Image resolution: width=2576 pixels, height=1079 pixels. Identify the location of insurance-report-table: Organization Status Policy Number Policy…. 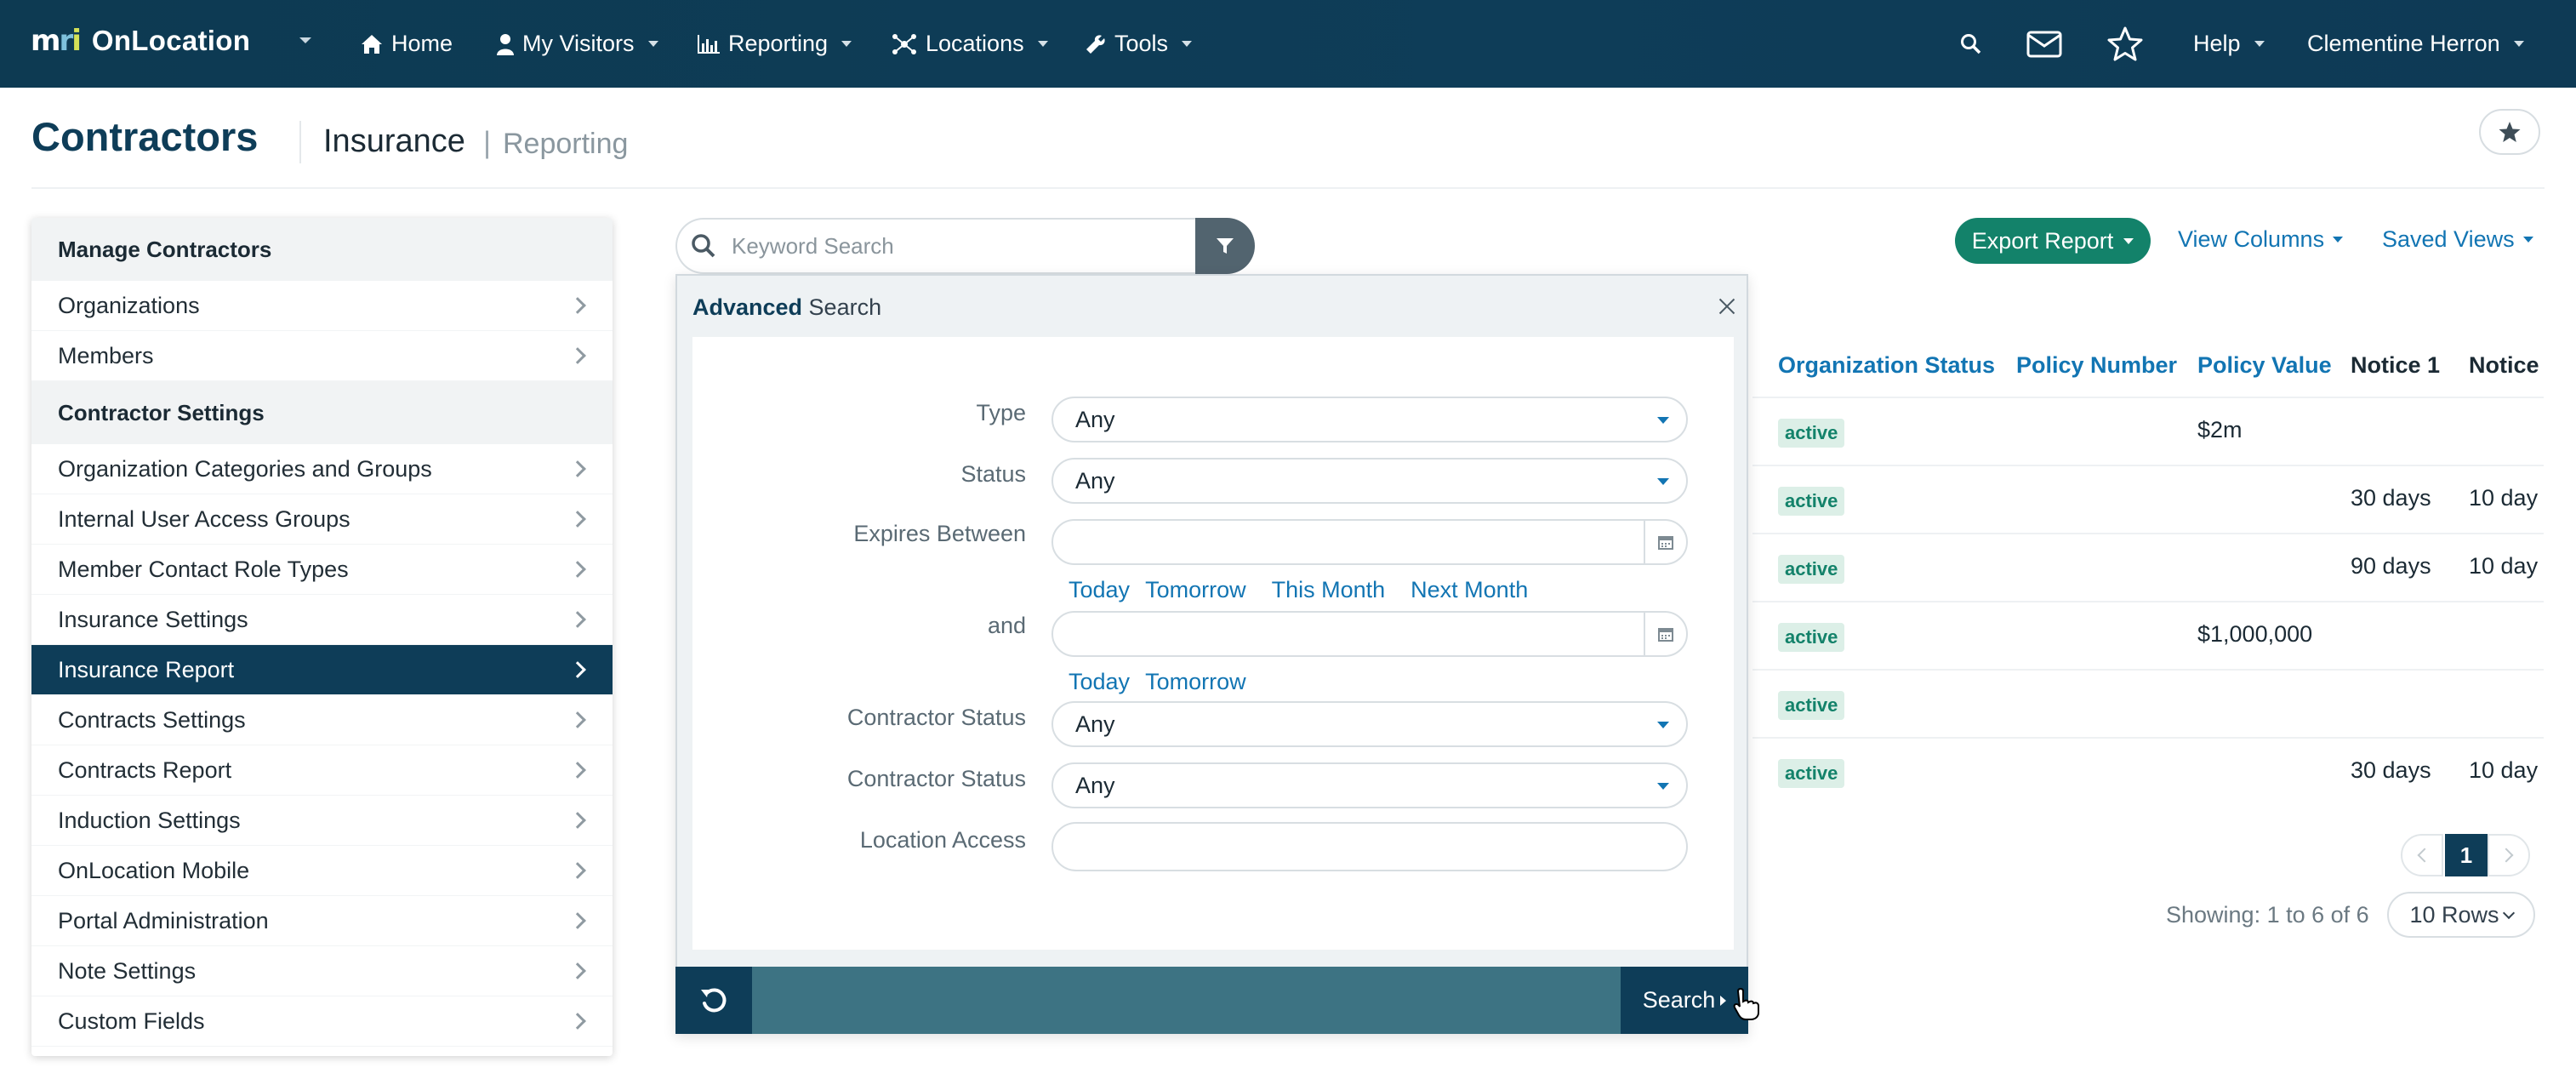
(2148, 578).